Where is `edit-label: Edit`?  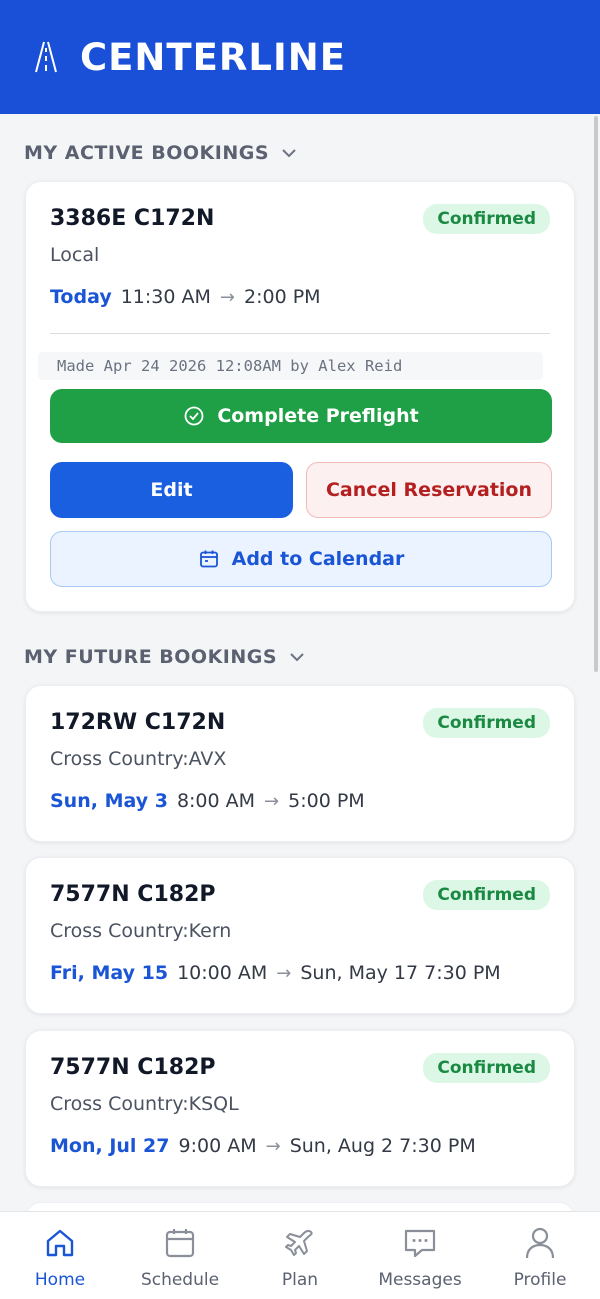
edit-label: Edit is located at coordinates (171, 490).